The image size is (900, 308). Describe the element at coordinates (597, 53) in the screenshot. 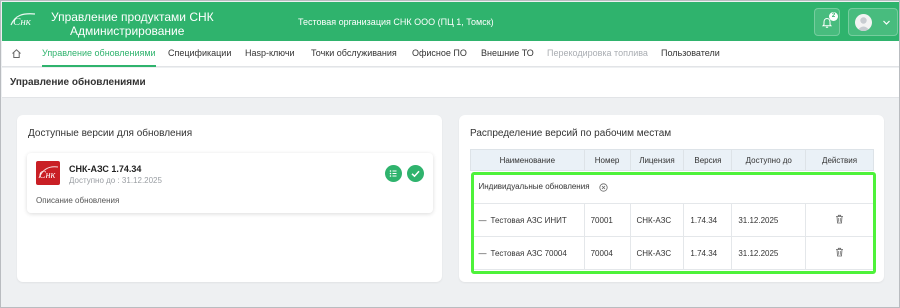

I see `nav-item-fuel-recoding: Перекодировка топлива` at that location.